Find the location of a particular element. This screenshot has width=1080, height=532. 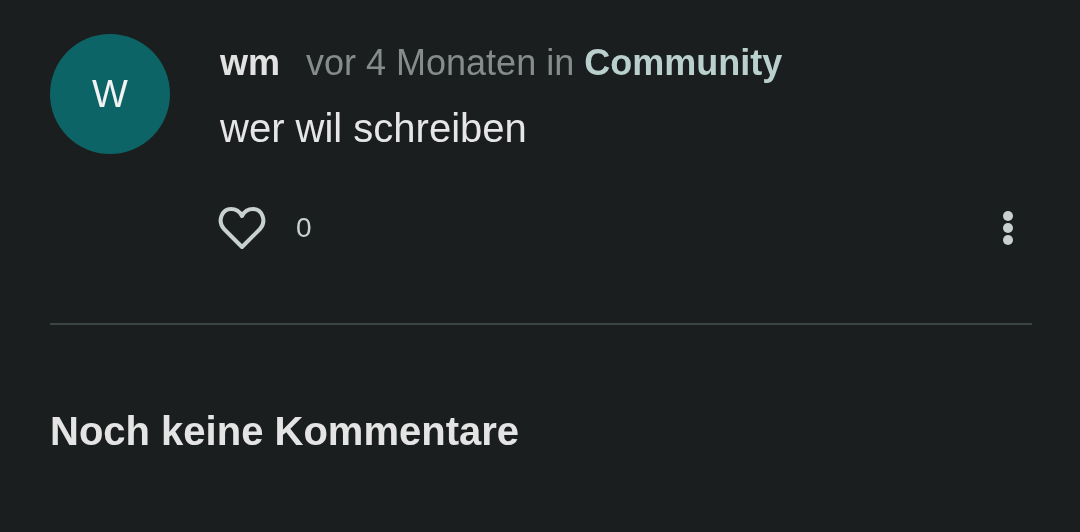

like-button is located at coordinates (242, 228).